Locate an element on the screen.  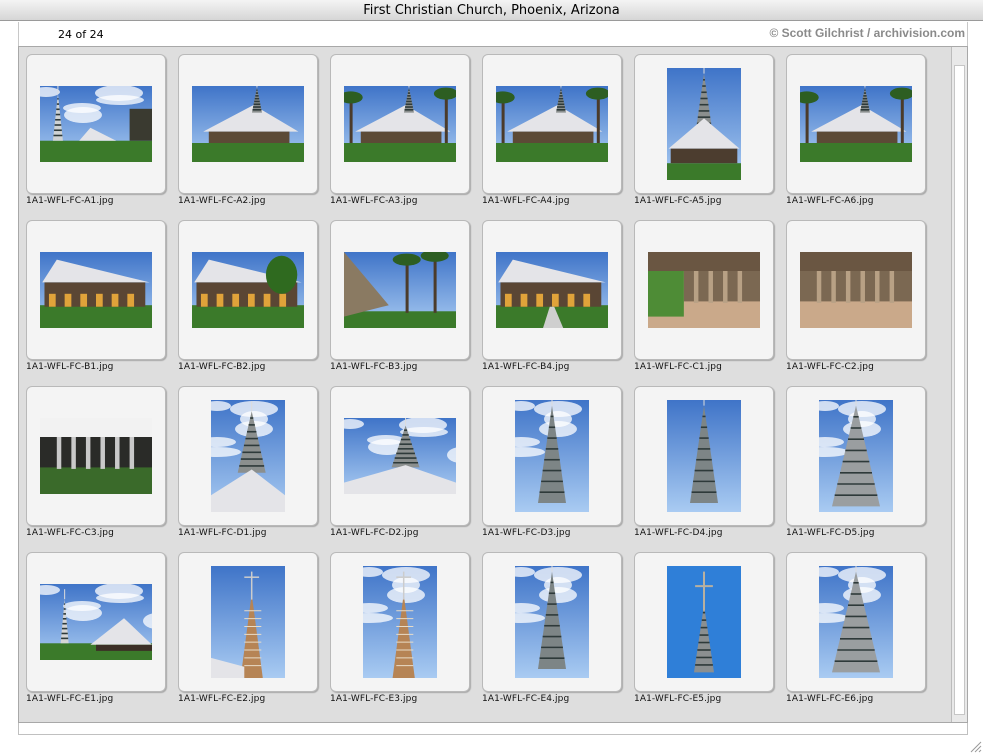
slide-thumbnail: 1A1-WFL-FC-B3.jpg is located at coordinates (400, 300).